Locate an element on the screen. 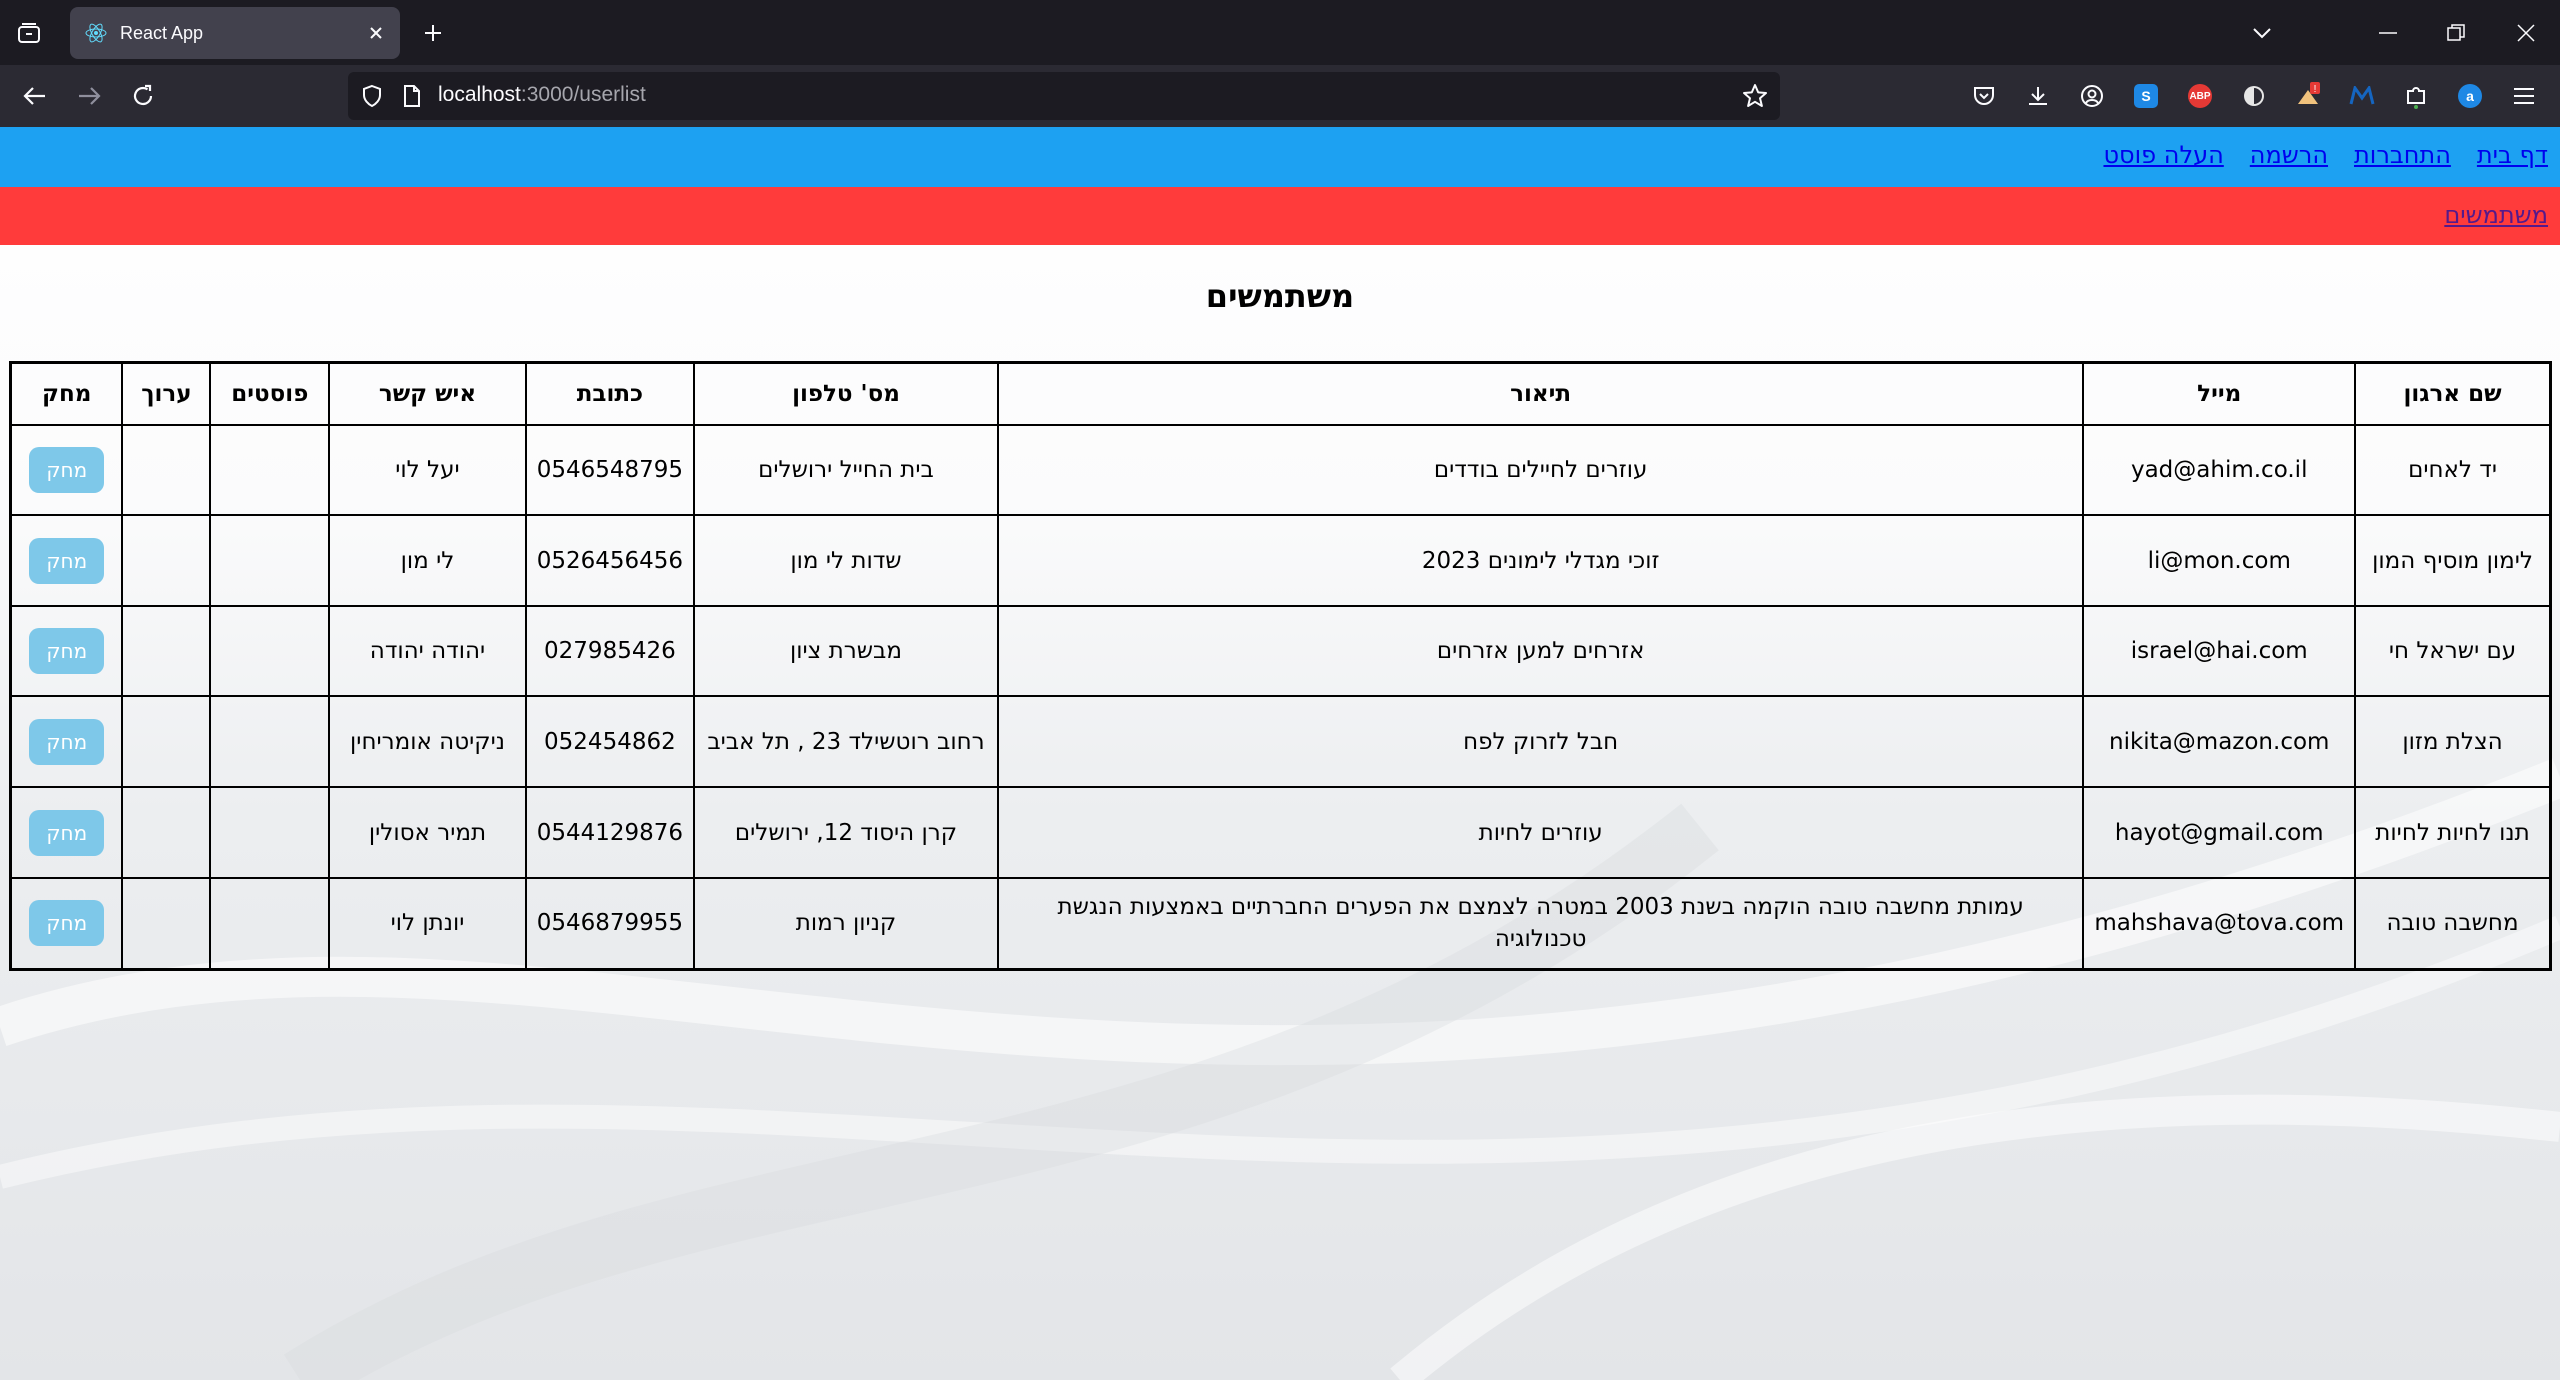 This screenshot has width=2560, height=1380. tab-list-icon is located at coordinates (29, 33).